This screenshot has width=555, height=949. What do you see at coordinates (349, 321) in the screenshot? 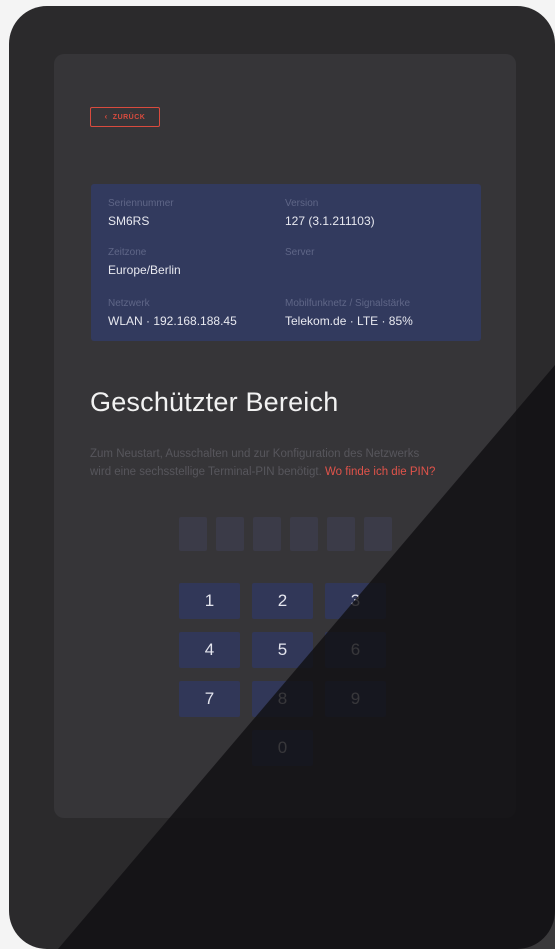
I see `info-value: Telekom.de · LTE · 85%` at bounding box center [349, 321].